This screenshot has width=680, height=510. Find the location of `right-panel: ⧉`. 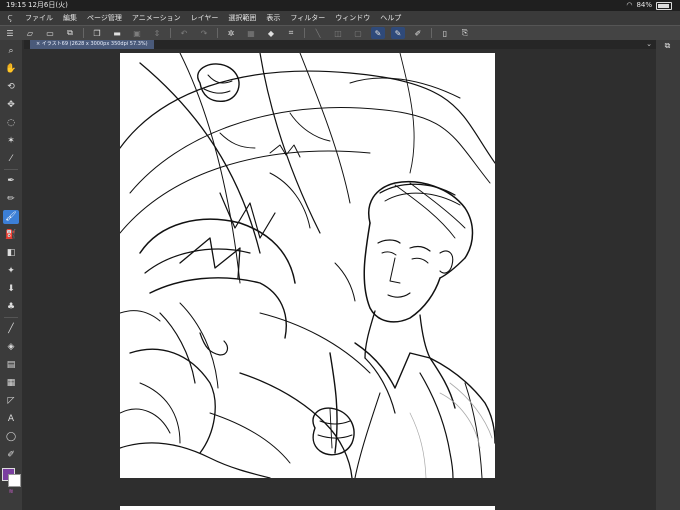

right-panel: ⧉ is located at coordinates (668, 275).